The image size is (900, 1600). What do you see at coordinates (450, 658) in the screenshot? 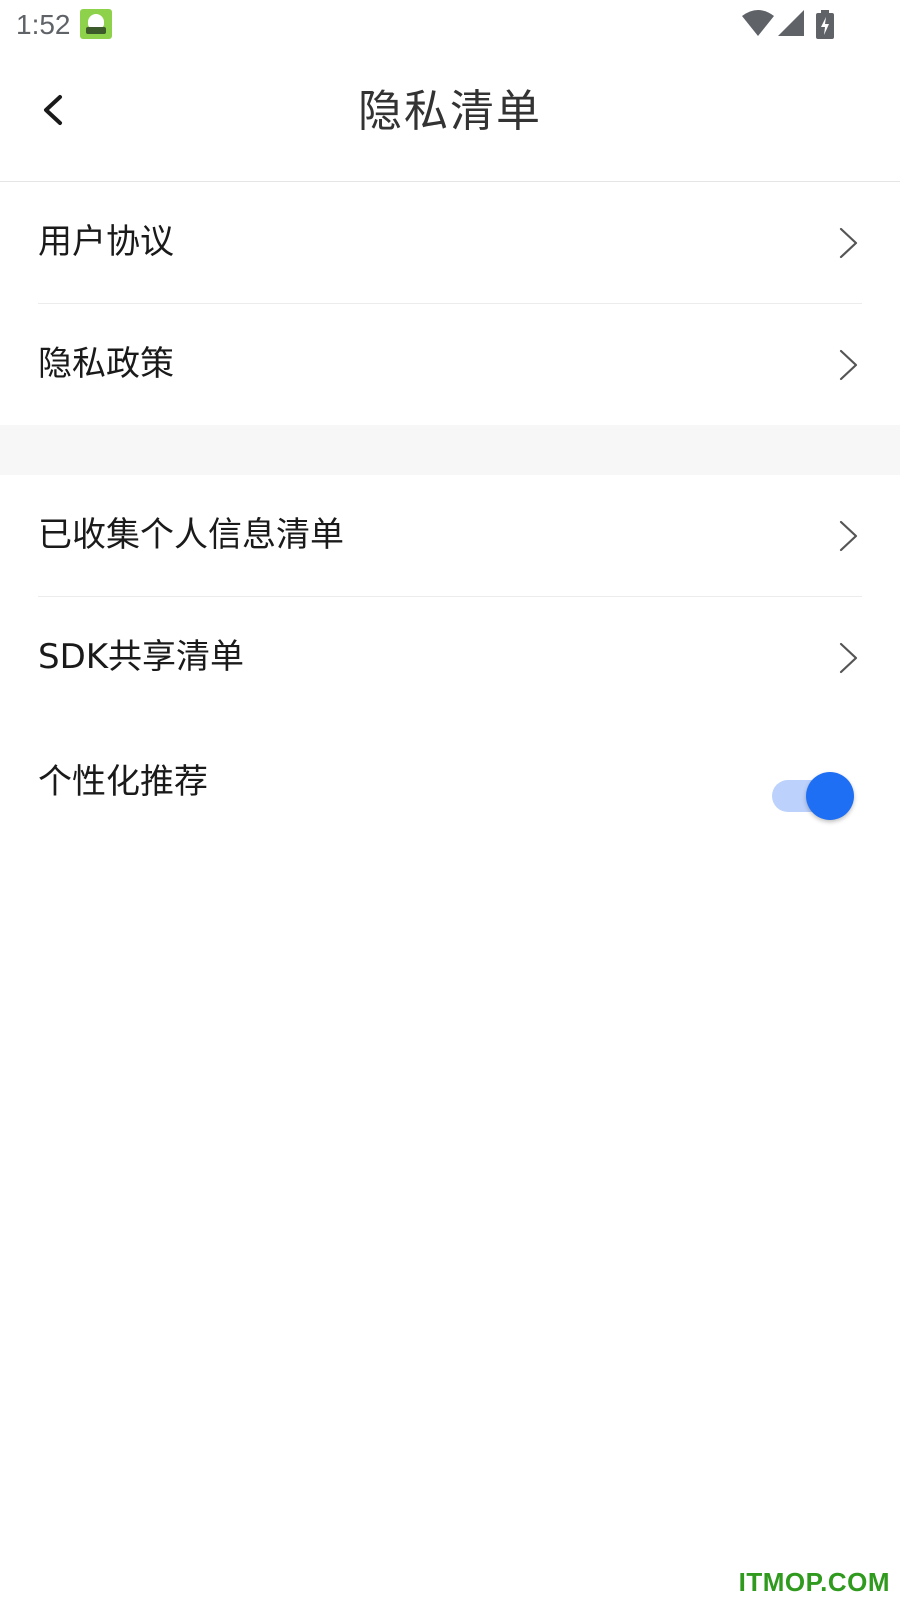
I see `list-item-sdk-sharing: SDK共享清单` at bounding box center [450, 658].